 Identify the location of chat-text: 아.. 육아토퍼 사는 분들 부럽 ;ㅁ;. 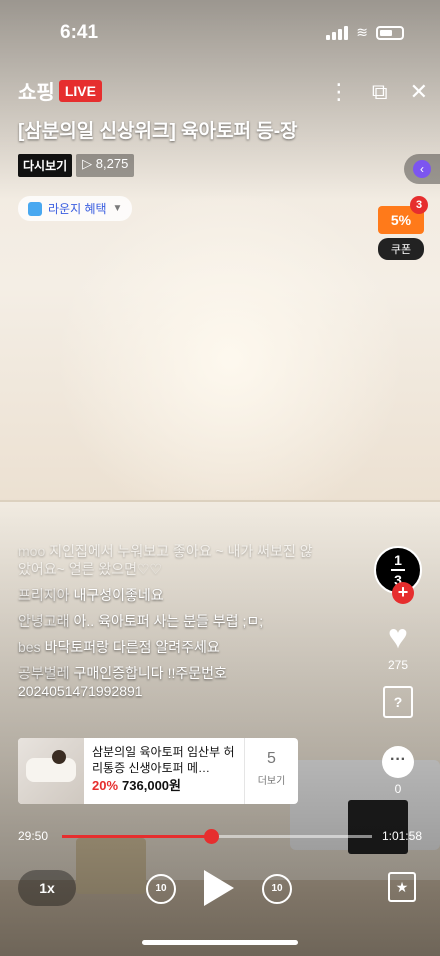
(168, 621).